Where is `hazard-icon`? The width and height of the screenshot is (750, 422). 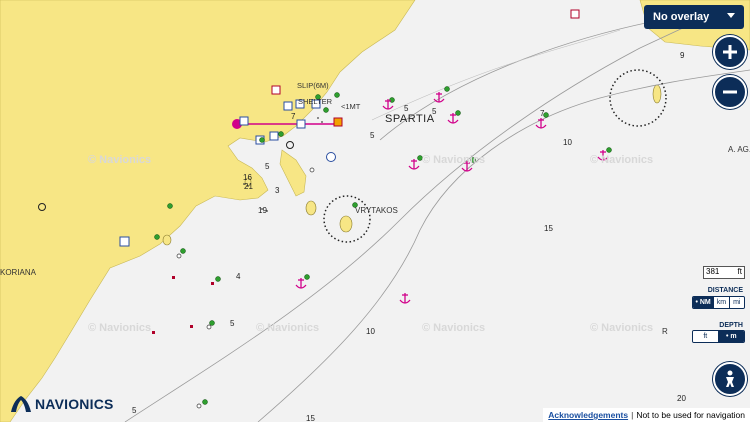
hazard-icon is located at coordinates (276, 90).